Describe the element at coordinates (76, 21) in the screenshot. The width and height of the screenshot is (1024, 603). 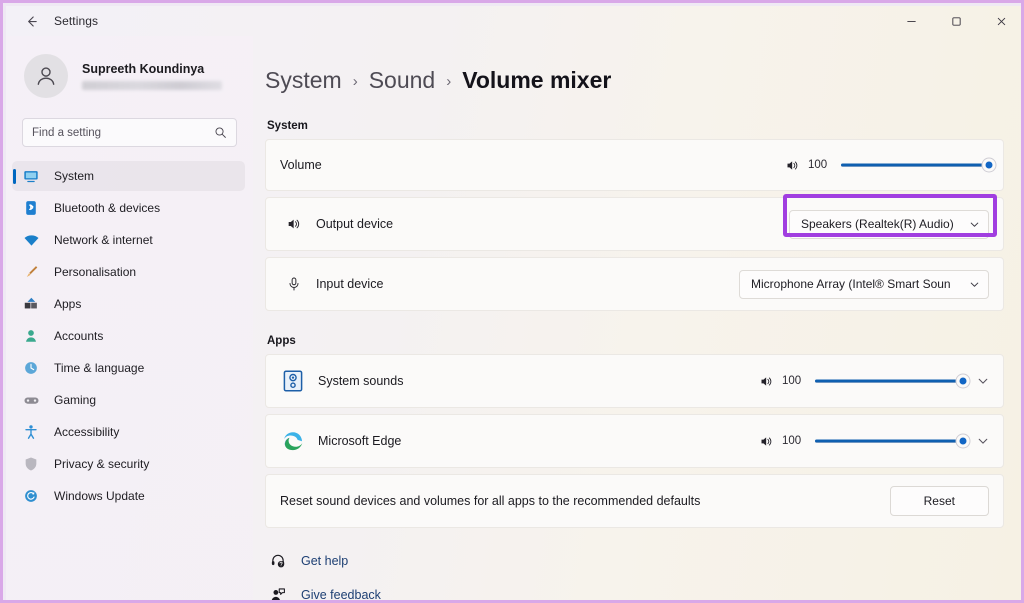
I see `app-title: Settings` at that location.